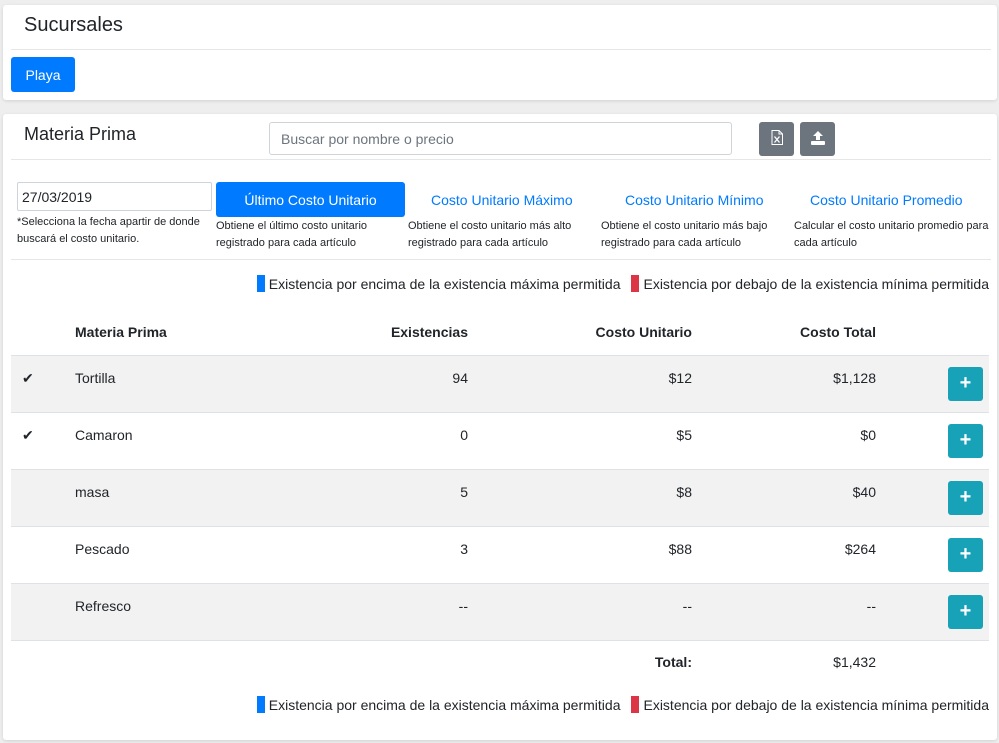  I want to click on table-row: masa 5 $8 $40 +, so click(500, 497).